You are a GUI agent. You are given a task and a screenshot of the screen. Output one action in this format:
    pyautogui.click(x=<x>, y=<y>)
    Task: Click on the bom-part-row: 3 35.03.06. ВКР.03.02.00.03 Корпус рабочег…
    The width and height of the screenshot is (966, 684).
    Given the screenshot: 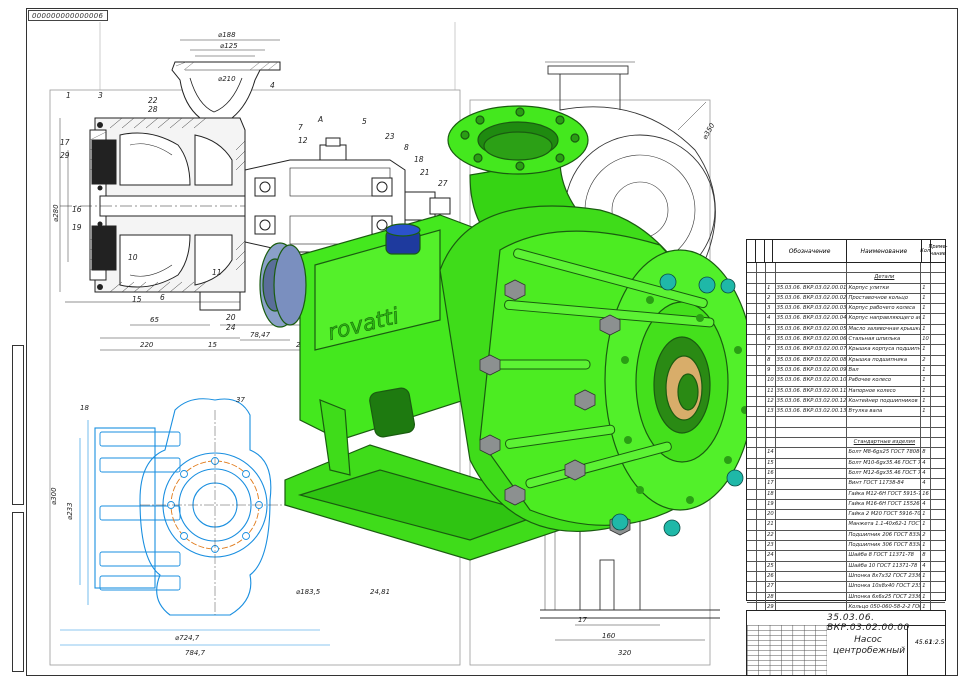 What is the action you would take?
    pyautogui.click(x=846, y=309)
    